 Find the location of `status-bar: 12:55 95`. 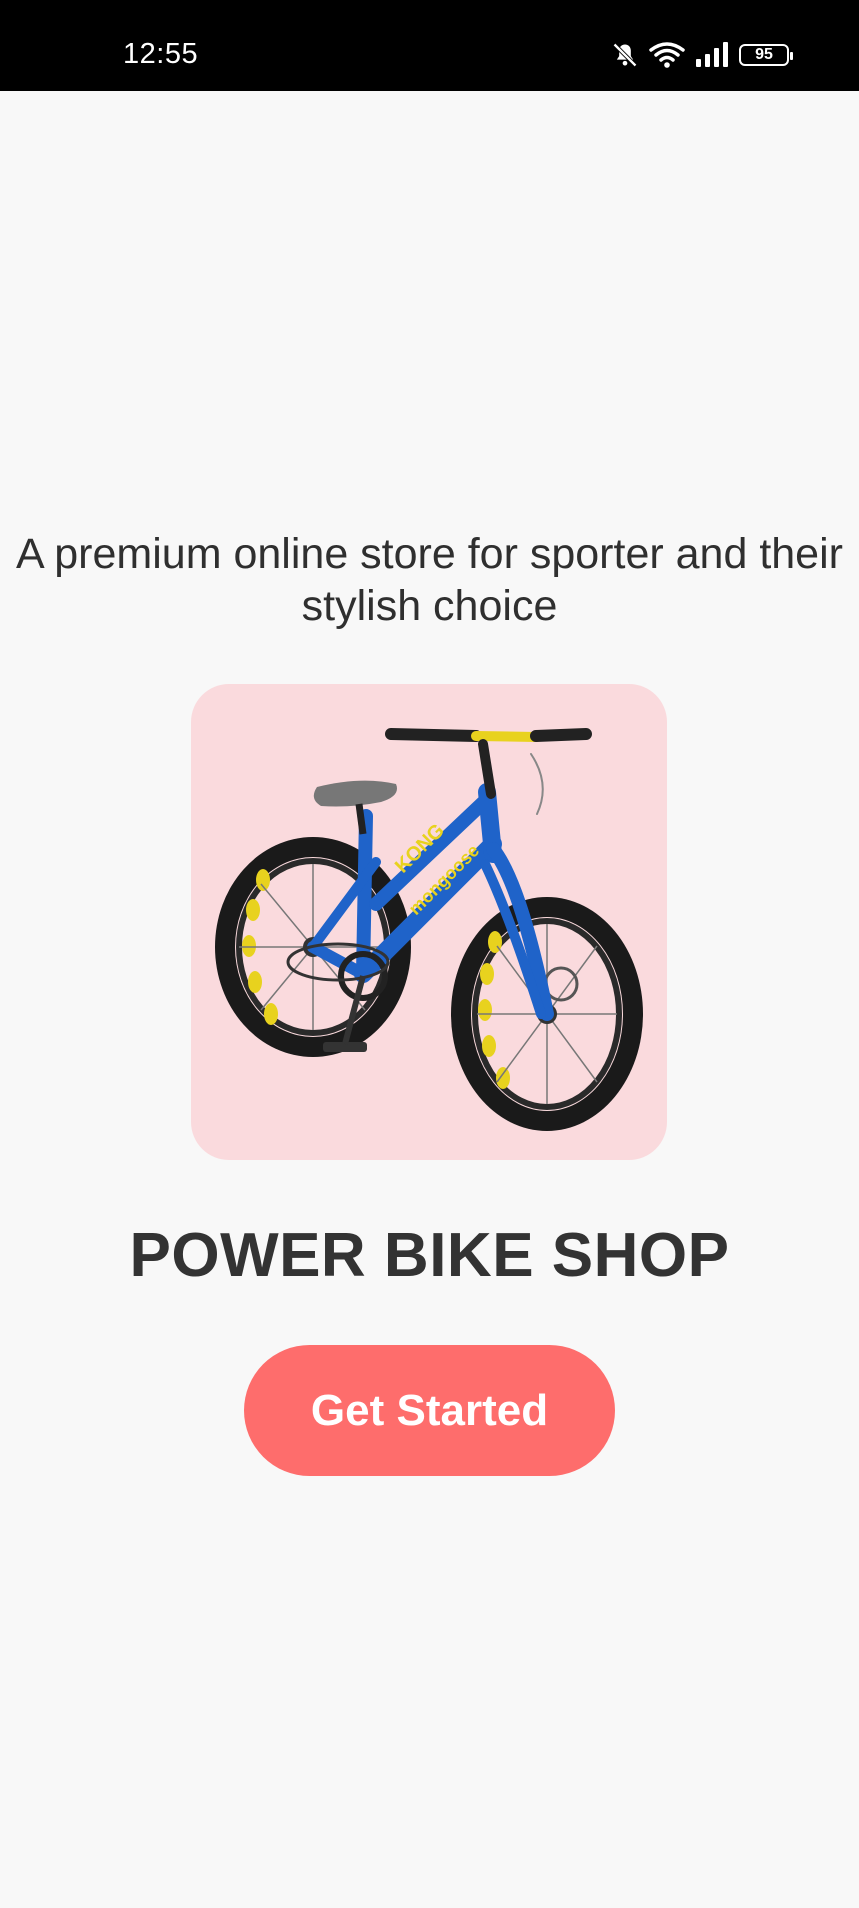

status-bar: 12:55 95 is located at coordinates (429, 45).